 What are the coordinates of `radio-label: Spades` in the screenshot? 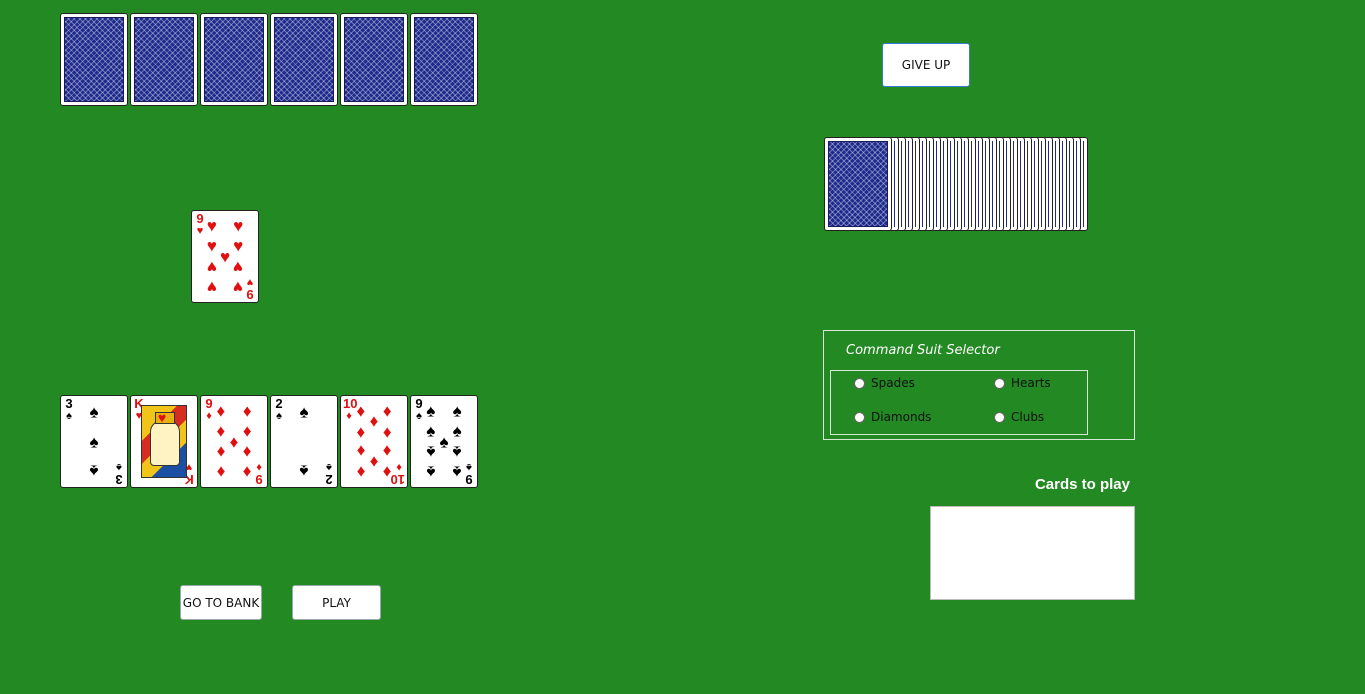 It's located at (893, 383).